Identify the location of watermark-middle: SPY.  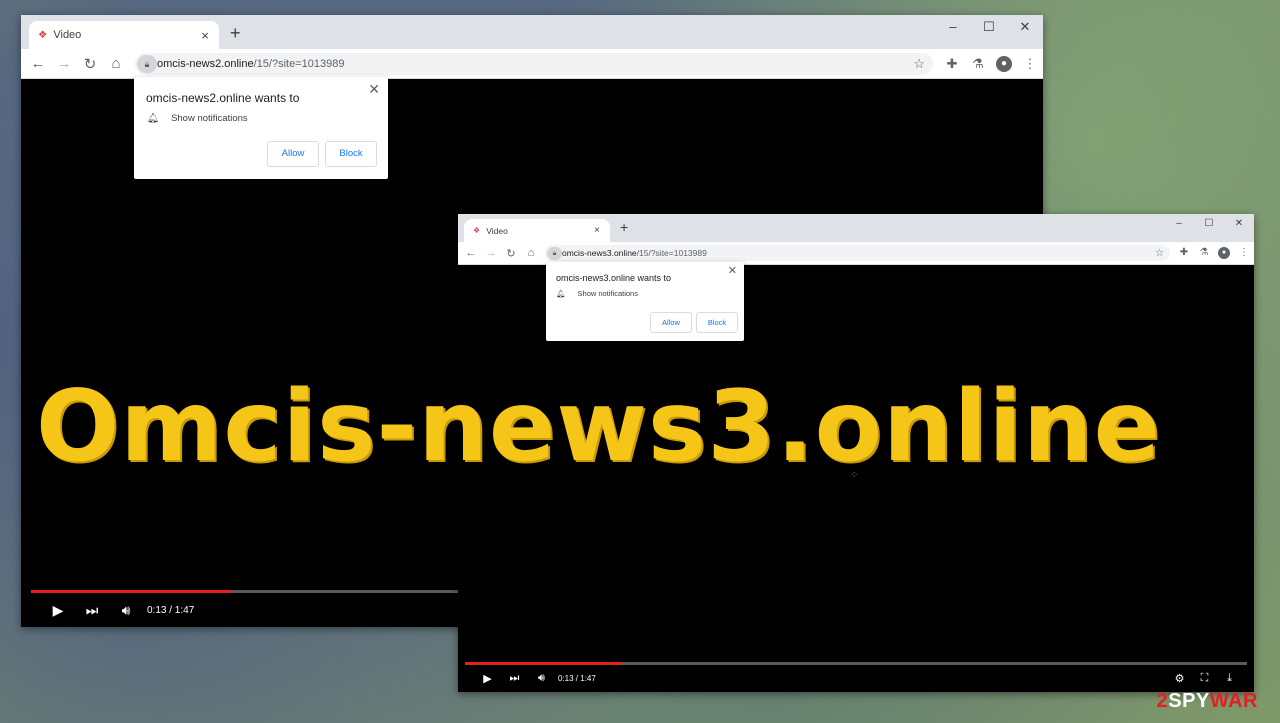
(1189, 701).